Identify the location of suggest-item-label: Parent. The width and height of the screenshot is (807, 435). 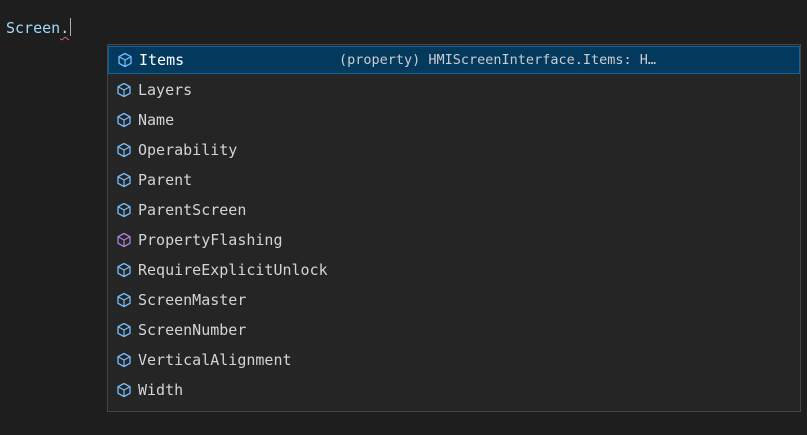
(165, 180).